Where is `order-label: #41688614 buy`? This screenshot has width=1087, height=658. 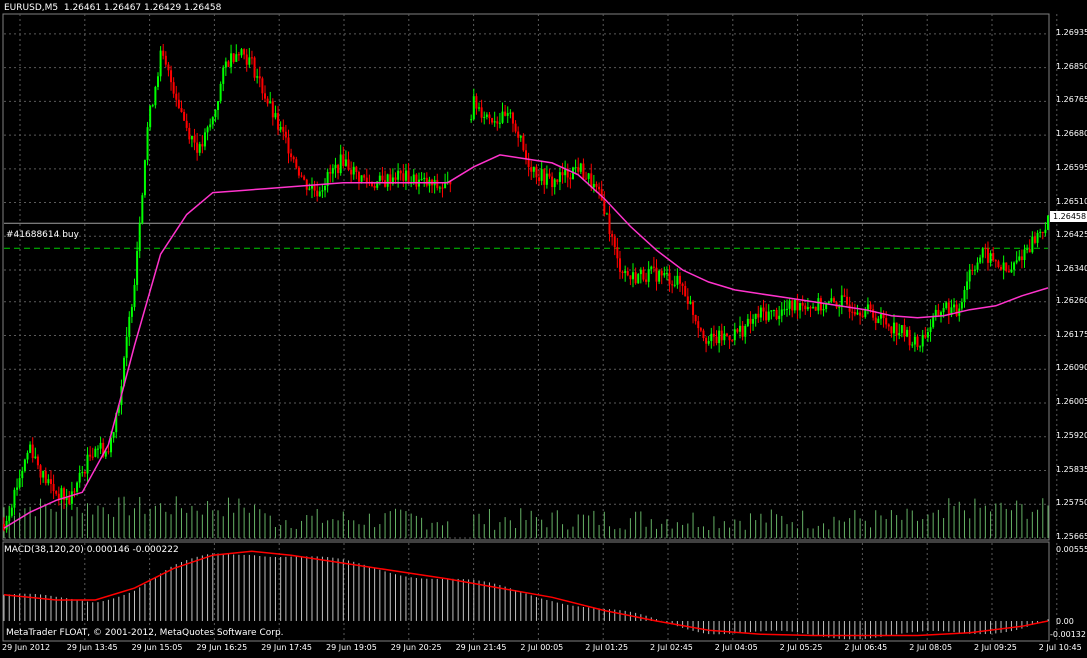
order-label: #41688614 buy is located at coordinates (42, 235).